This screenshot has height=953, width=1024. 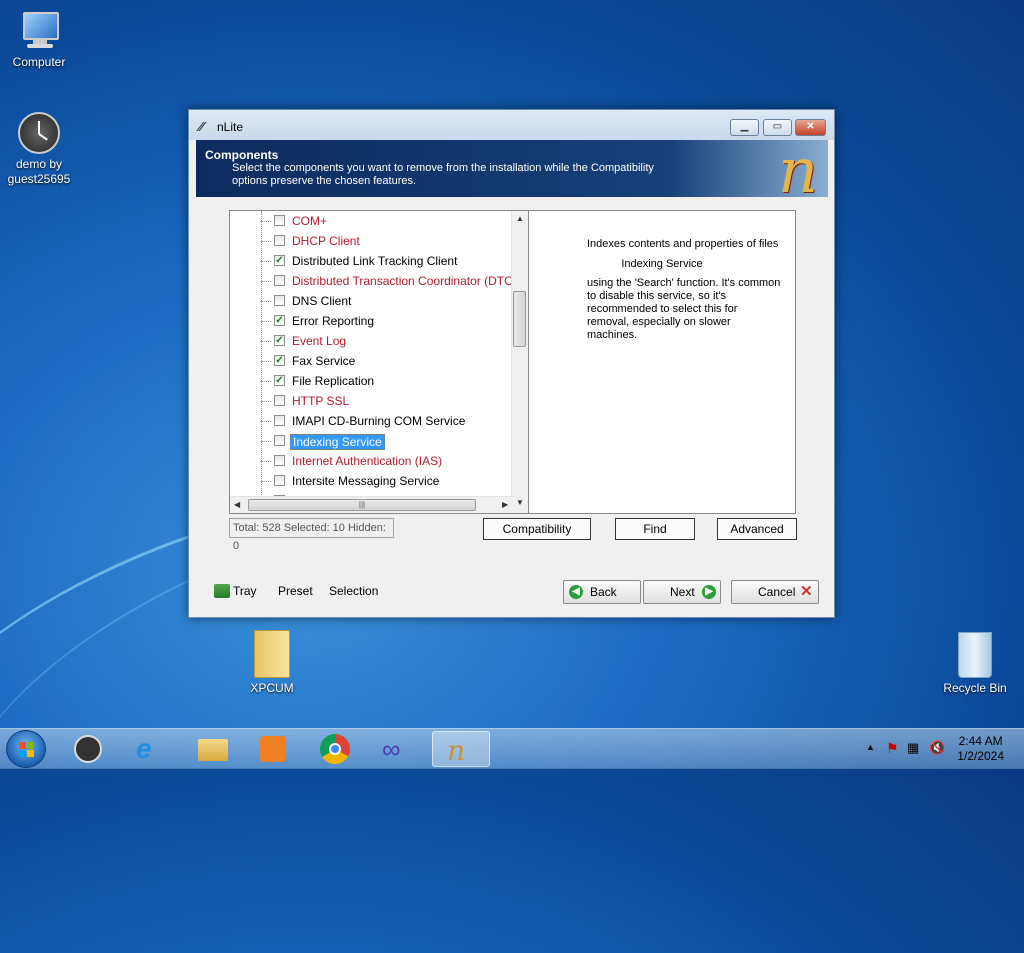 I want to click on scroll-up-arrow-icon: ▲, so click(x=520, y=218).